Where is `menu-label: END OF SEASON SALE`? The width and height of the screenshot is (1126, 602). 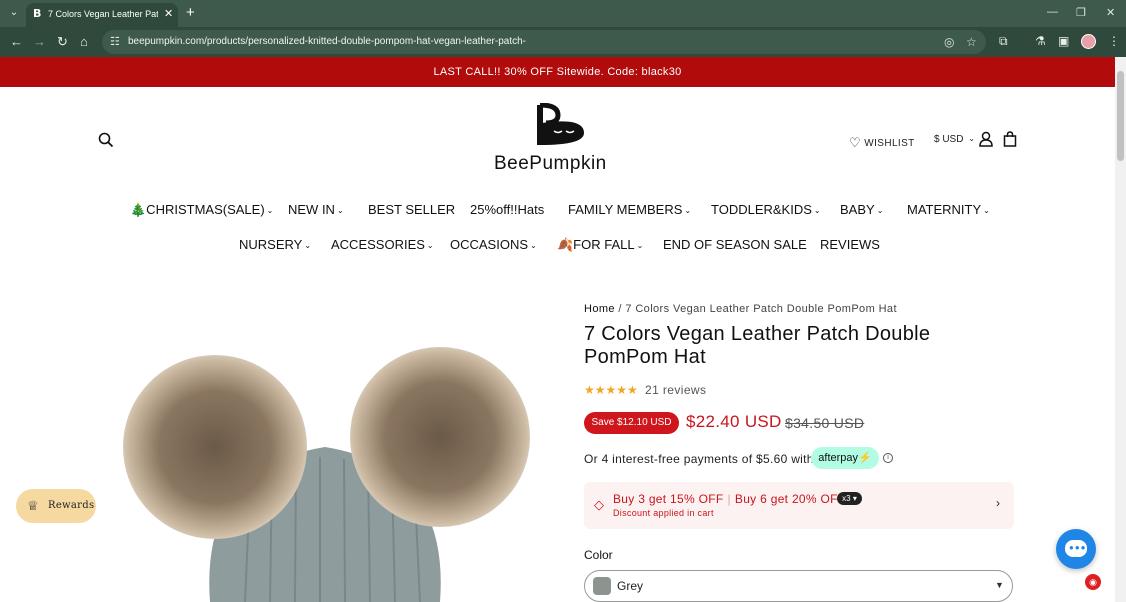 menu-label: END OF SEASON SALE is located at coordinates (735, 244).